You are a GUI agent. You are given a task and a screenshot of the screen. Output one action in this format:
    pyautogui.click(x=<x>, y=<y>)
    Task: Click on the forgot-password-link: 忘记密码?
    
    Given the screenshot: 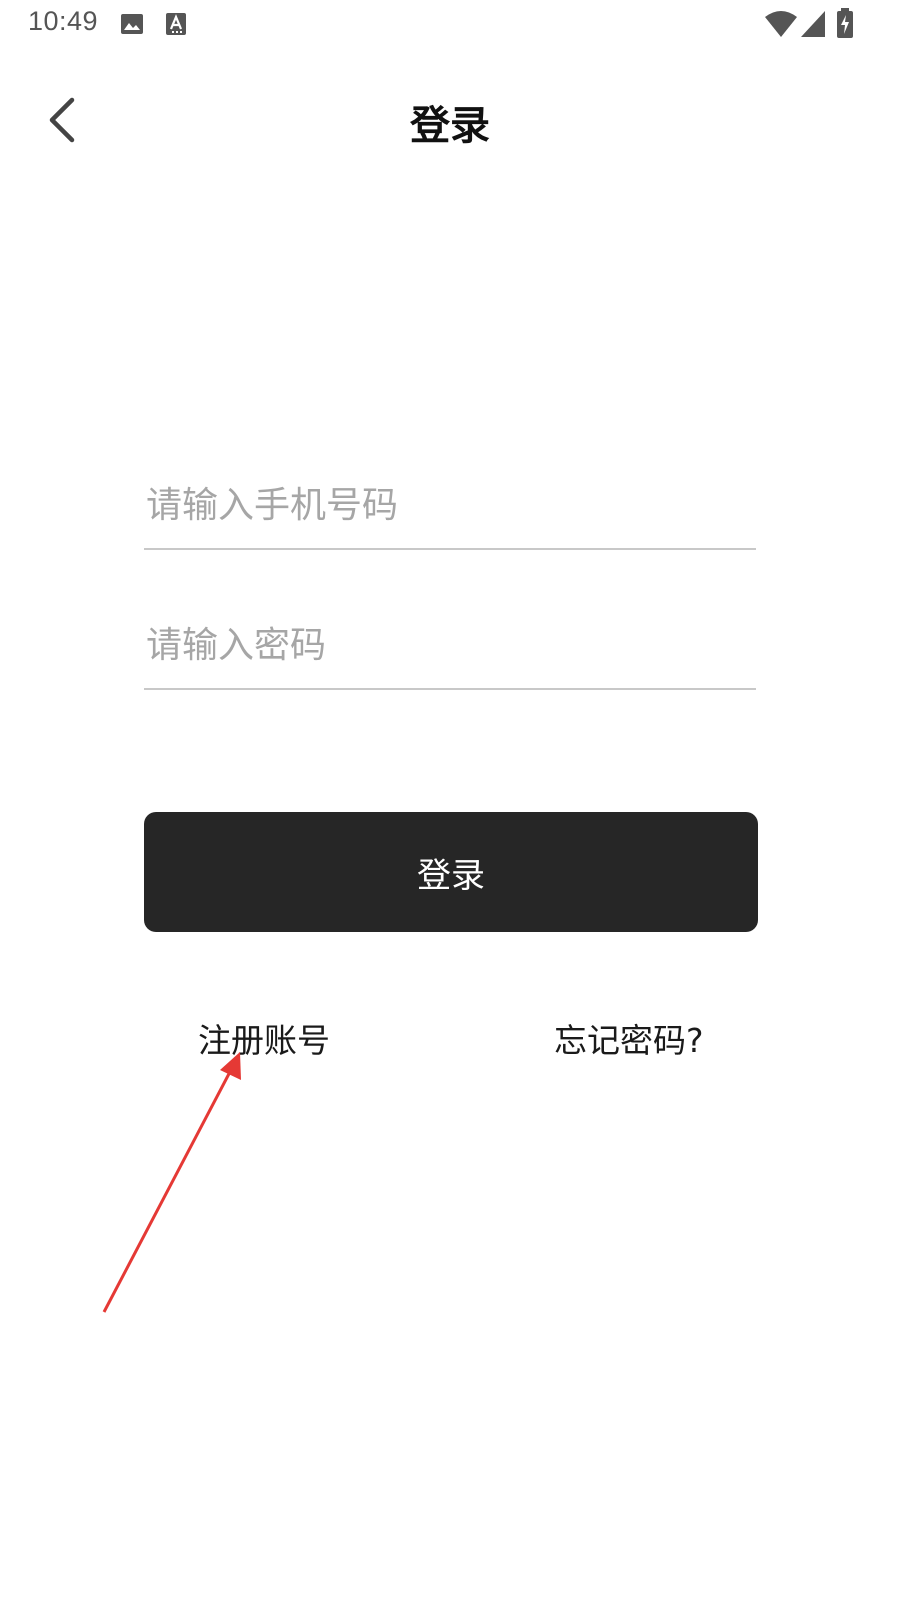 What is the action you would take?
    pyautogui.click(x=629, y=1041)
    